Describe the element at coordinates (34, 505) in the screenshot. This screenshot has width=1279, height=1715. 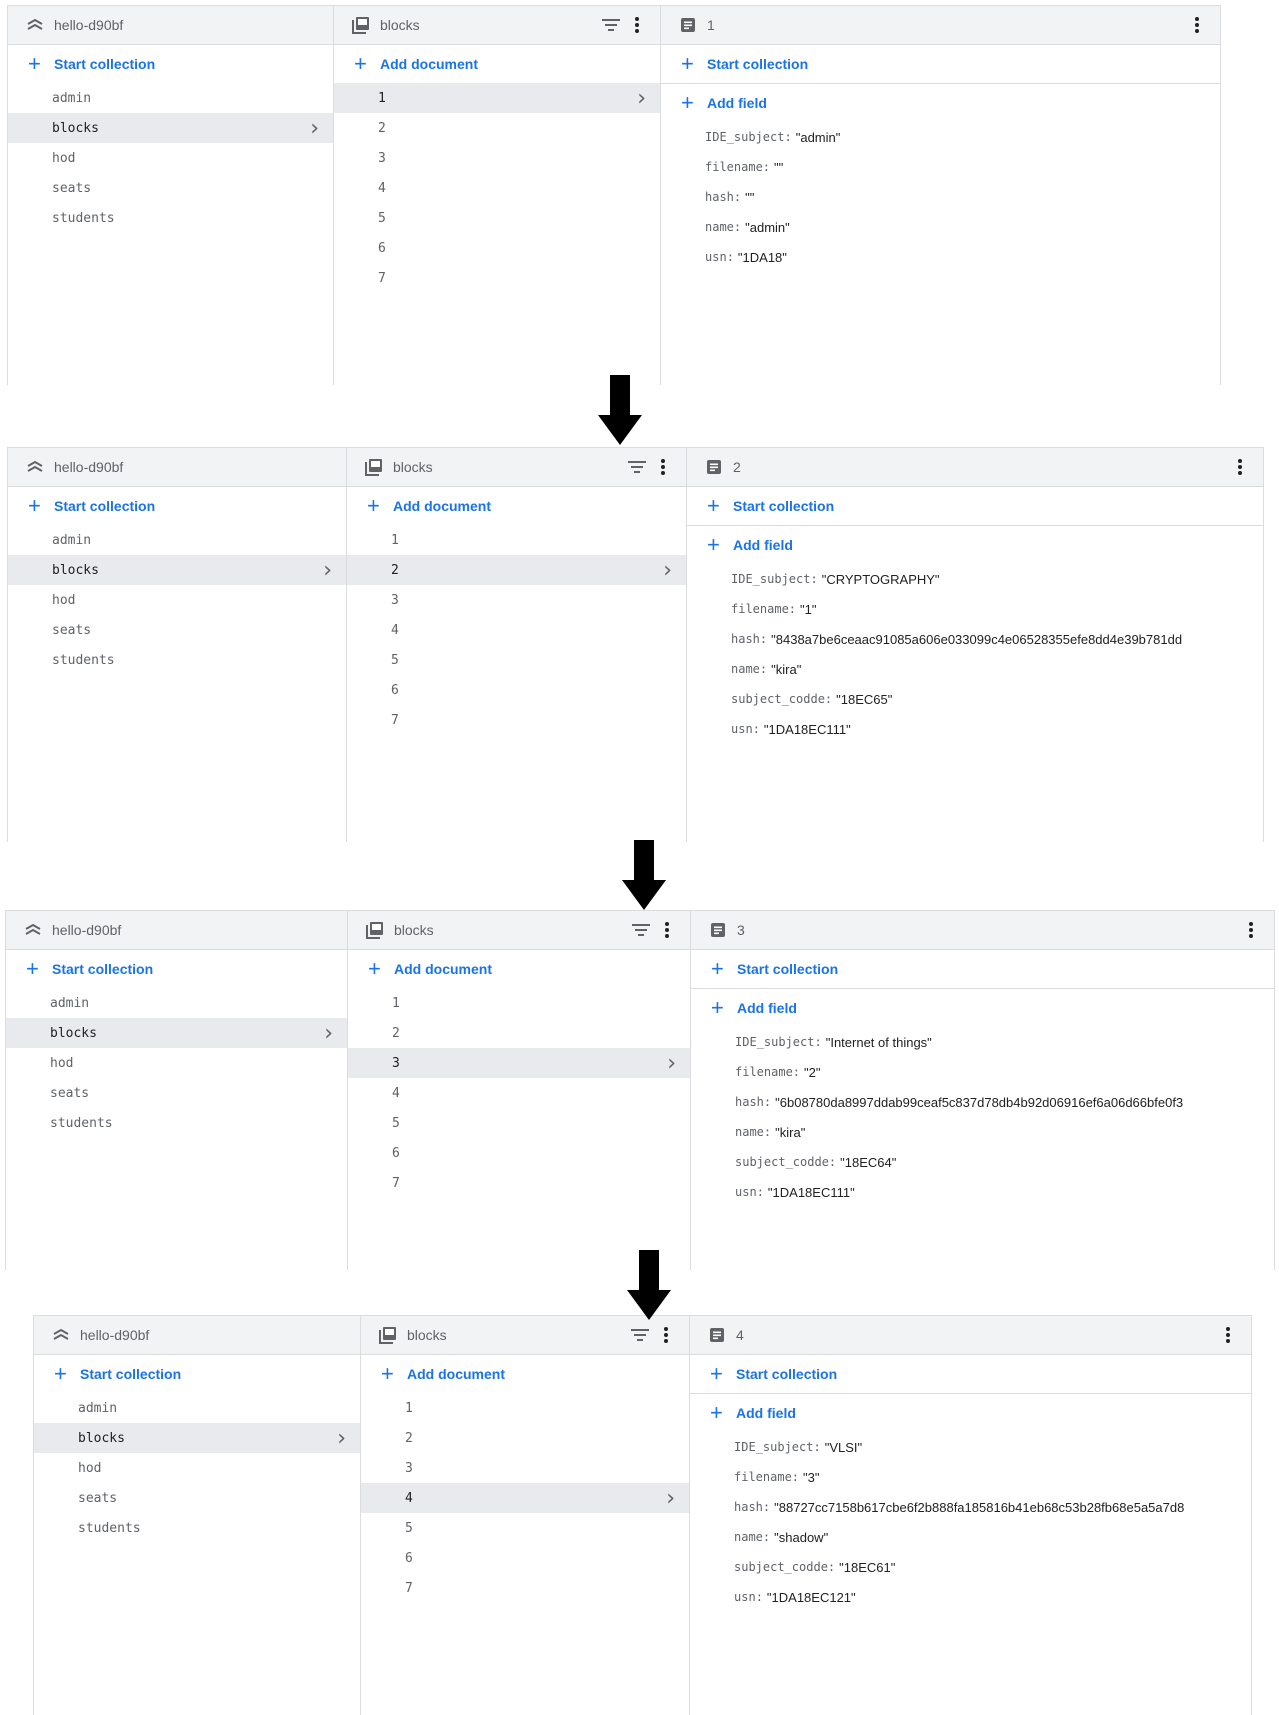
I see `add-icon: +` at that location.